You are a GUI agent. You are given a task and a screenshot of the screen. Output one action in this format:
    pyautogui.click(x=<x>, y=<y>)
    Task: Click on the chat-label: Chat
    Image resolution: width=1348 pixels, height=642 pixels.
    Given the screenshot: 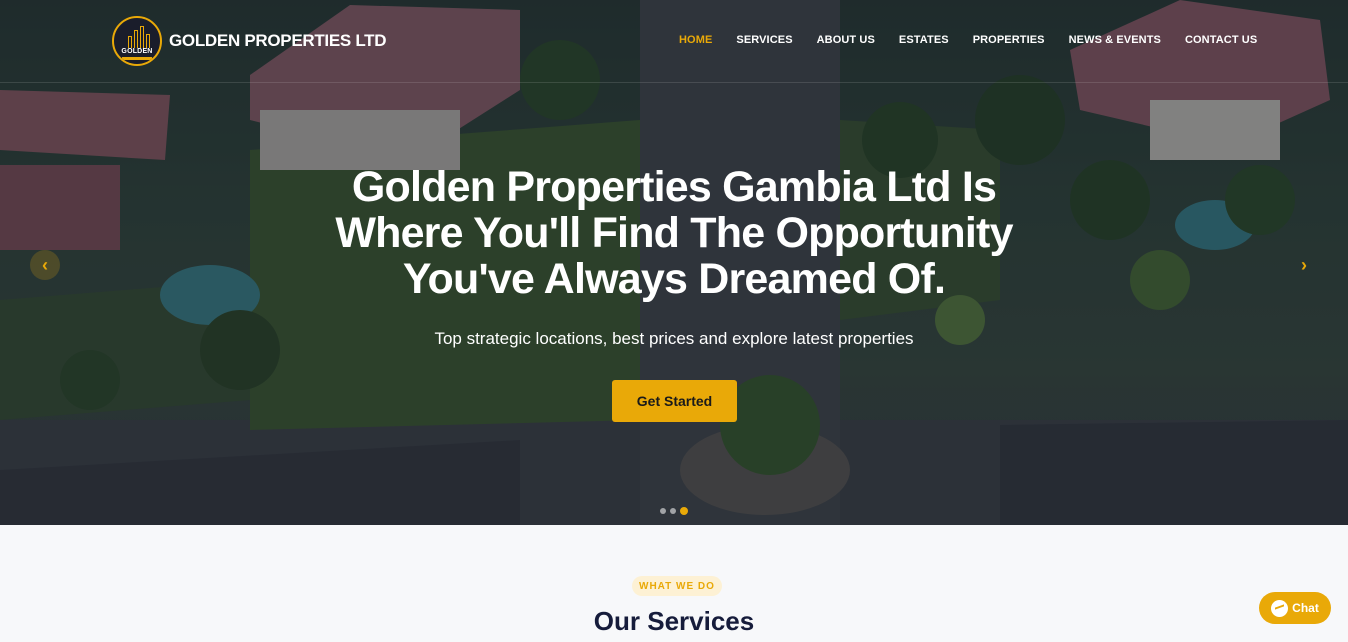 What is the action you would take?
    pyautogui.click(x=1305, y=608)
    